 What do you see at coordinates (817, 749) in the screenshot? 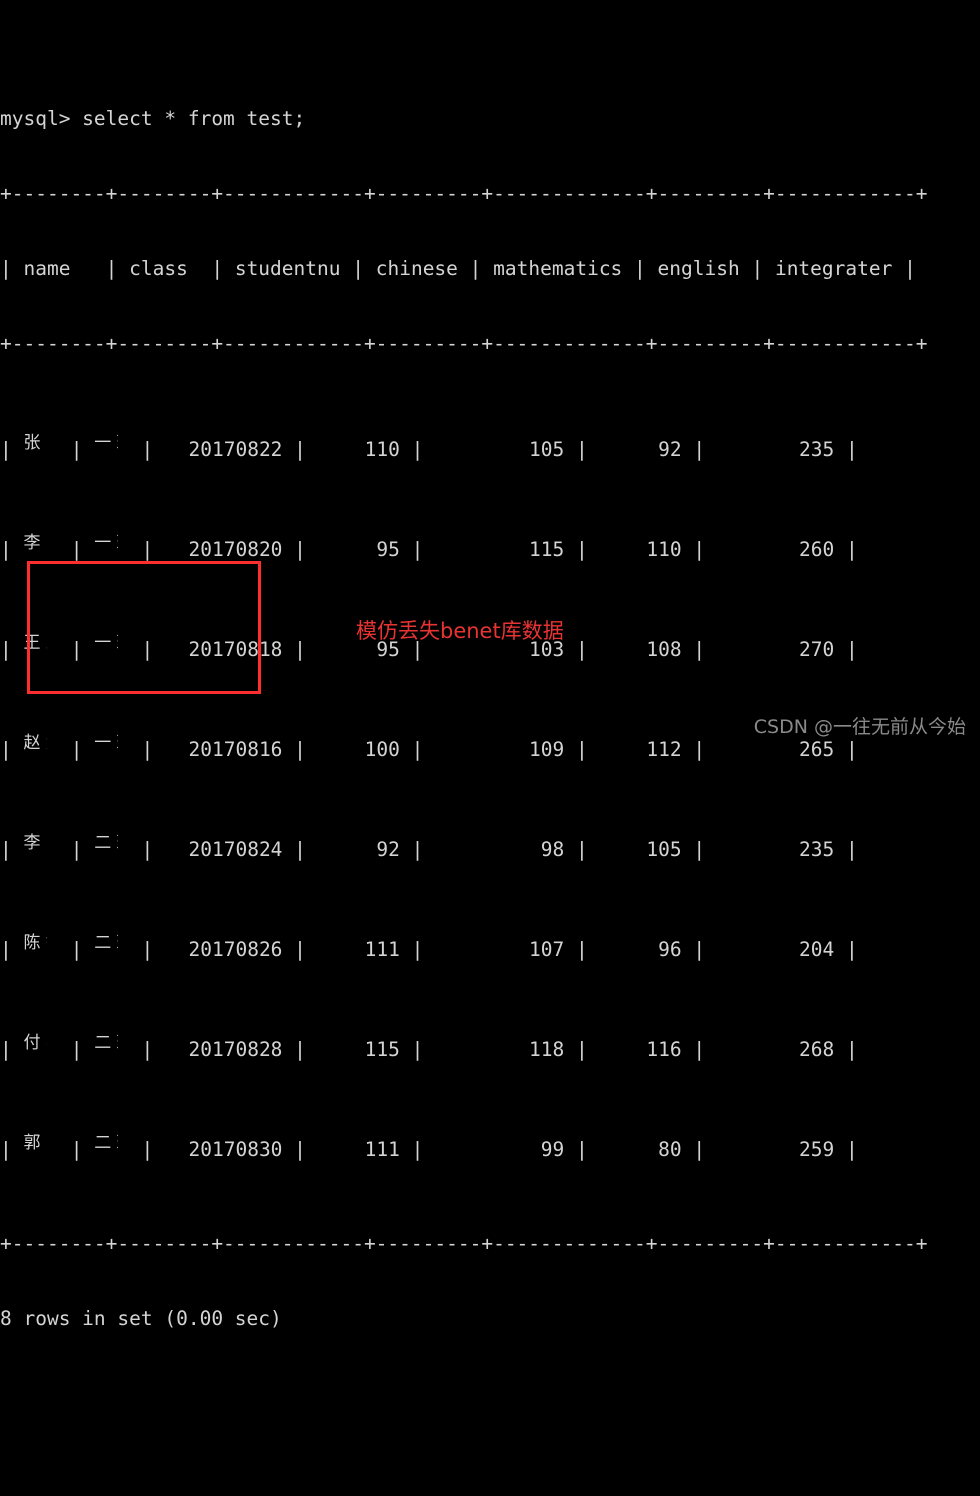
I see `cell-integrater: 265` at bounding box center [817, 749].